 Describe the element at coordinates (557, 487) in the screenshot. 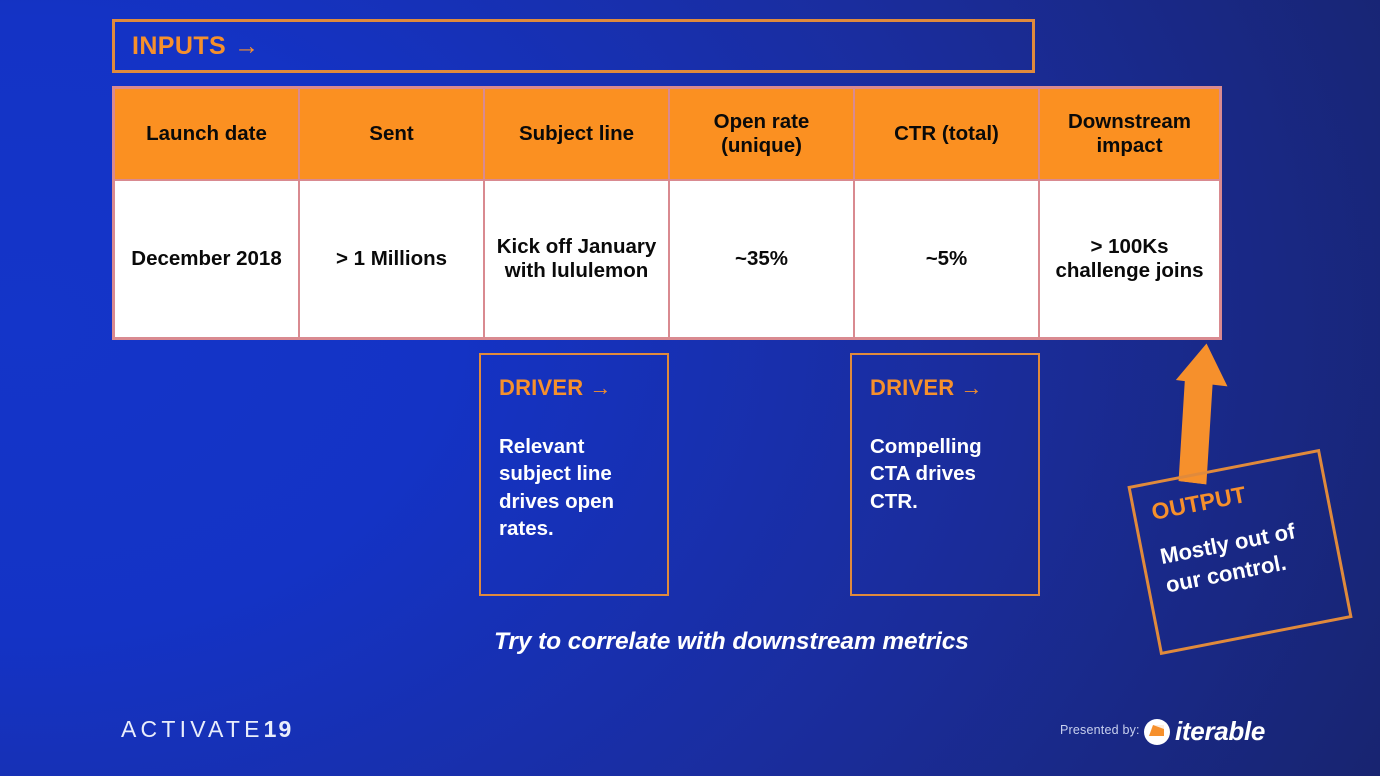

I see `driver-callout-text: Relevant subject line drives open rates.` at that location.